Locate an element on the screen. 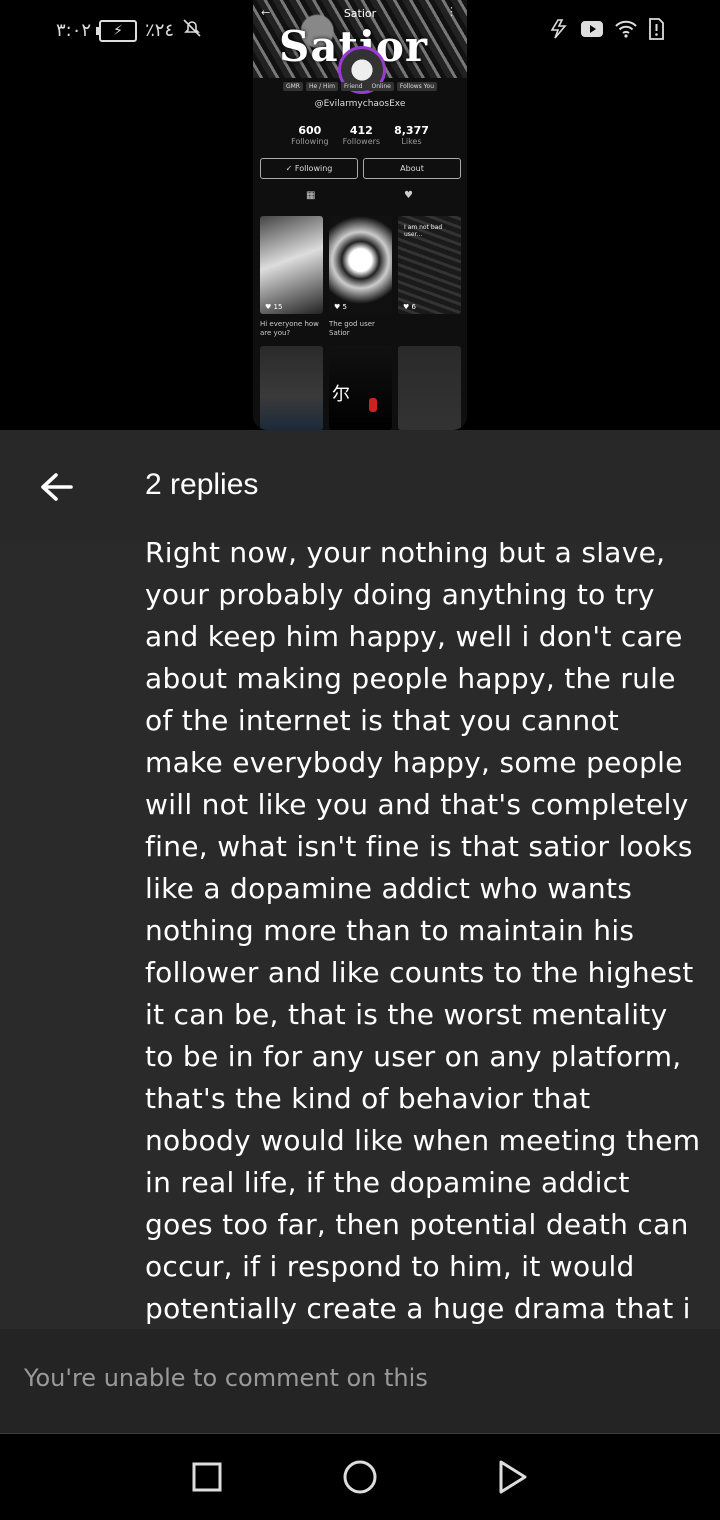 The height and width of the screenshot is (1520, 720). back-arrow-icon is located at coordinates (57, 487).